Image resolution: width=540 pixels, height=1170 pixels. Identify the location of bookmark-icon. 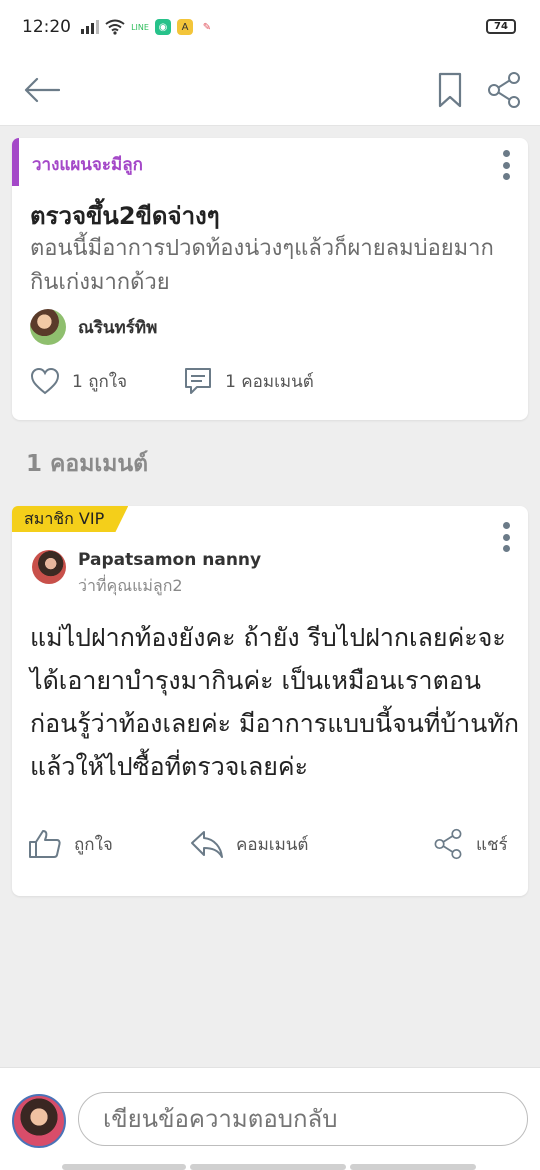
(450, 90).